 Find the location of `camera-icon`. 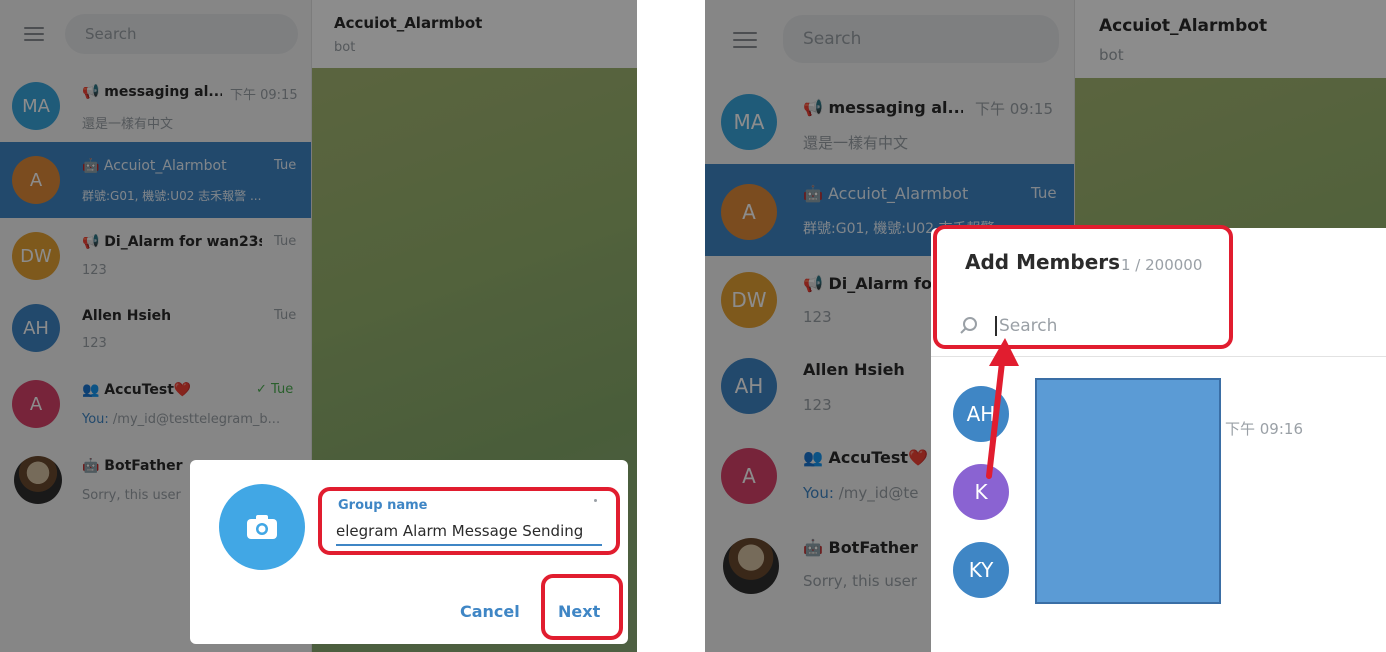

camera-icon is located at coordinates (262, 527).